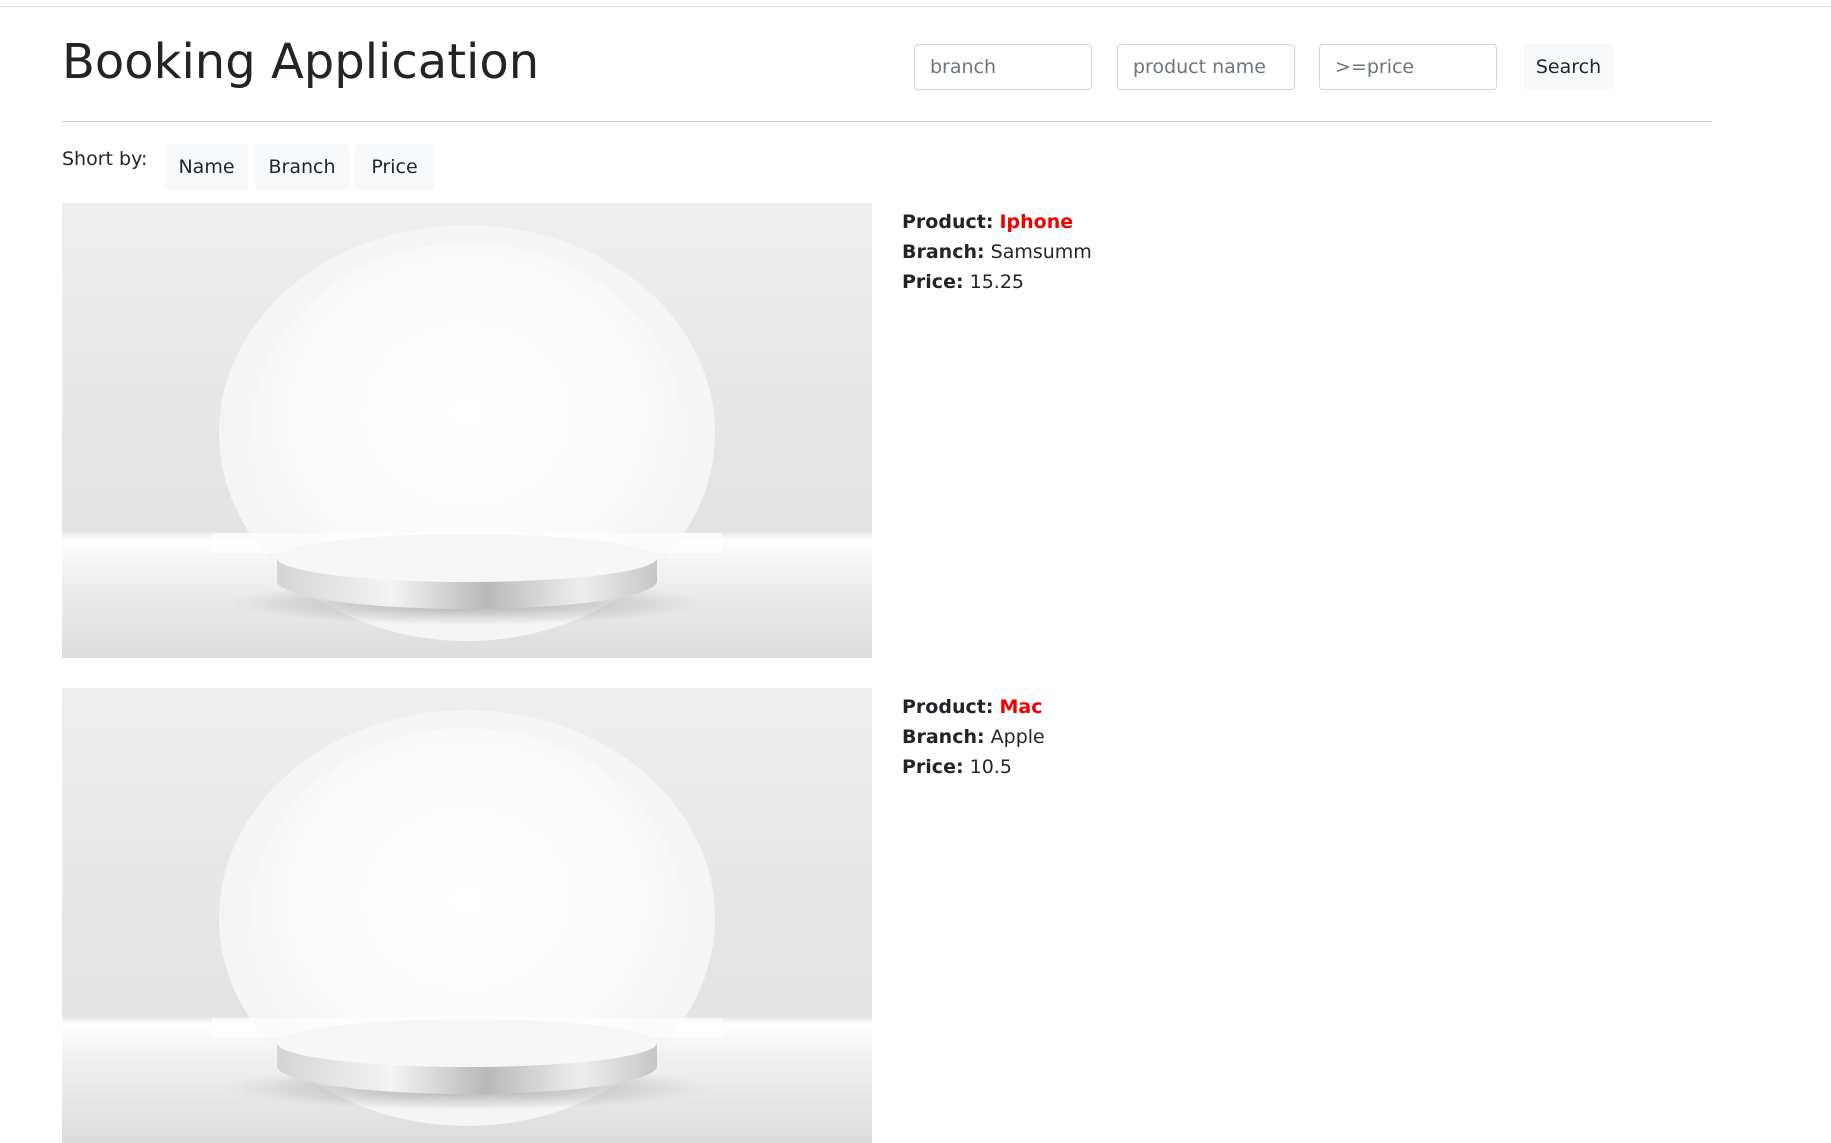 The image size is (1831, 1143). What do you see at coordinates (105, 159) in the screenshot?
I see `sort-label: Short by:` at bounding box center [105, 159].